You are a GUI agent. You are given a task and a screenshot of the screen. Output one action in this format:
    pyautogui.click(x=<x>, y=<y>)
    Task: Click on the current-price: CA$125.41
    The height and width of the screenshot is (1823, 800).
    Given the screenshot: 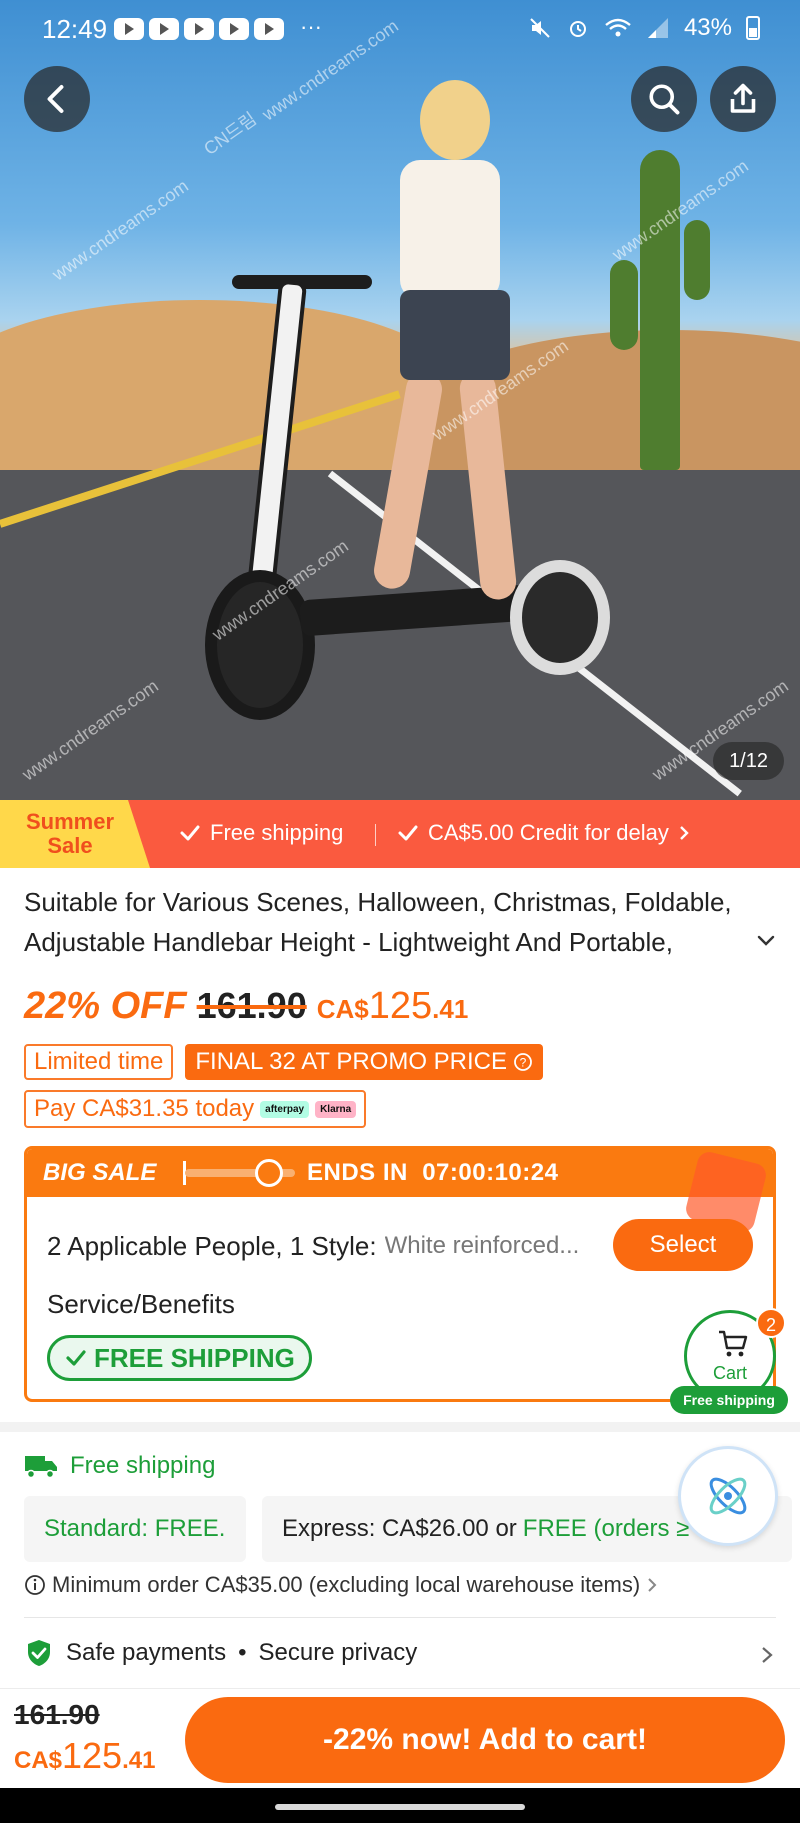 What is the action you would take?
    pyautogui.click(x=393, y=1006)
    